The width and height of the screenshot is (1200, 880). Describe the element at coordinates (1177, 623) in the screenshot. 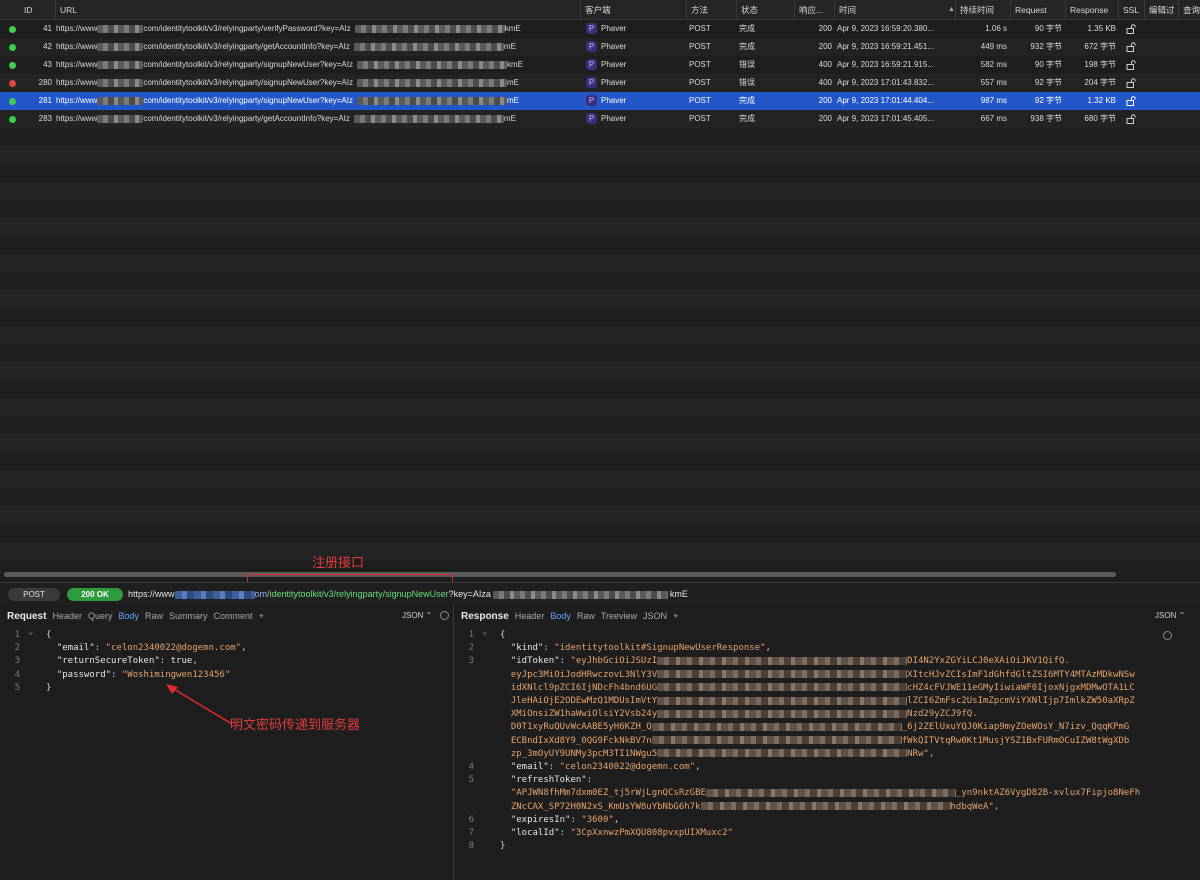

I see `response-format-select: JSON ⌃` at that location.